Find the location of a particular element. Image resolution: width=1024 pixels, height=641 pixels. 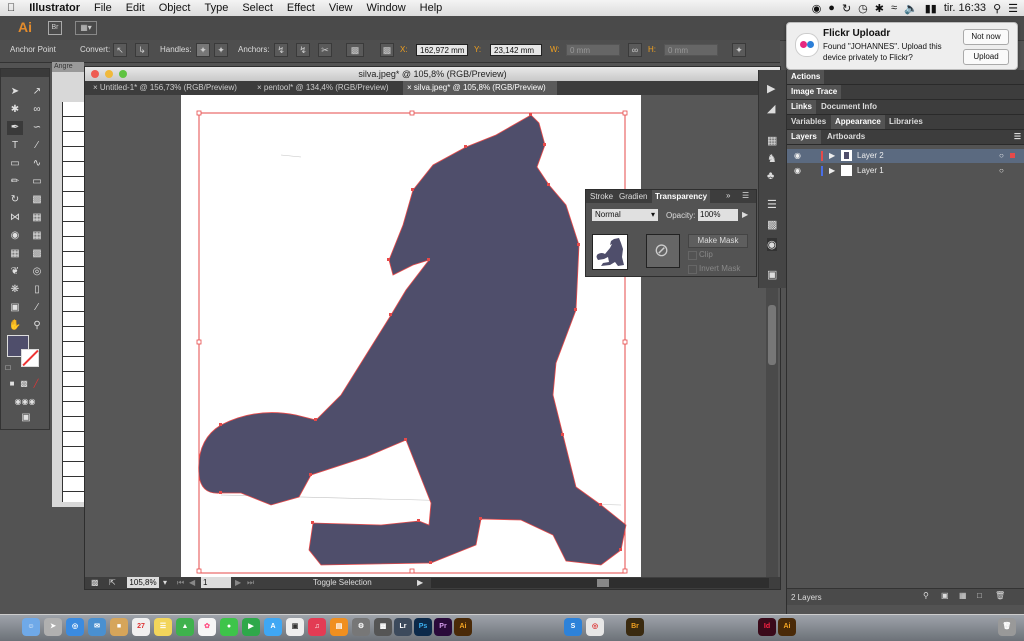

align-options-button: ▩ is located at coordinates (355, 50).